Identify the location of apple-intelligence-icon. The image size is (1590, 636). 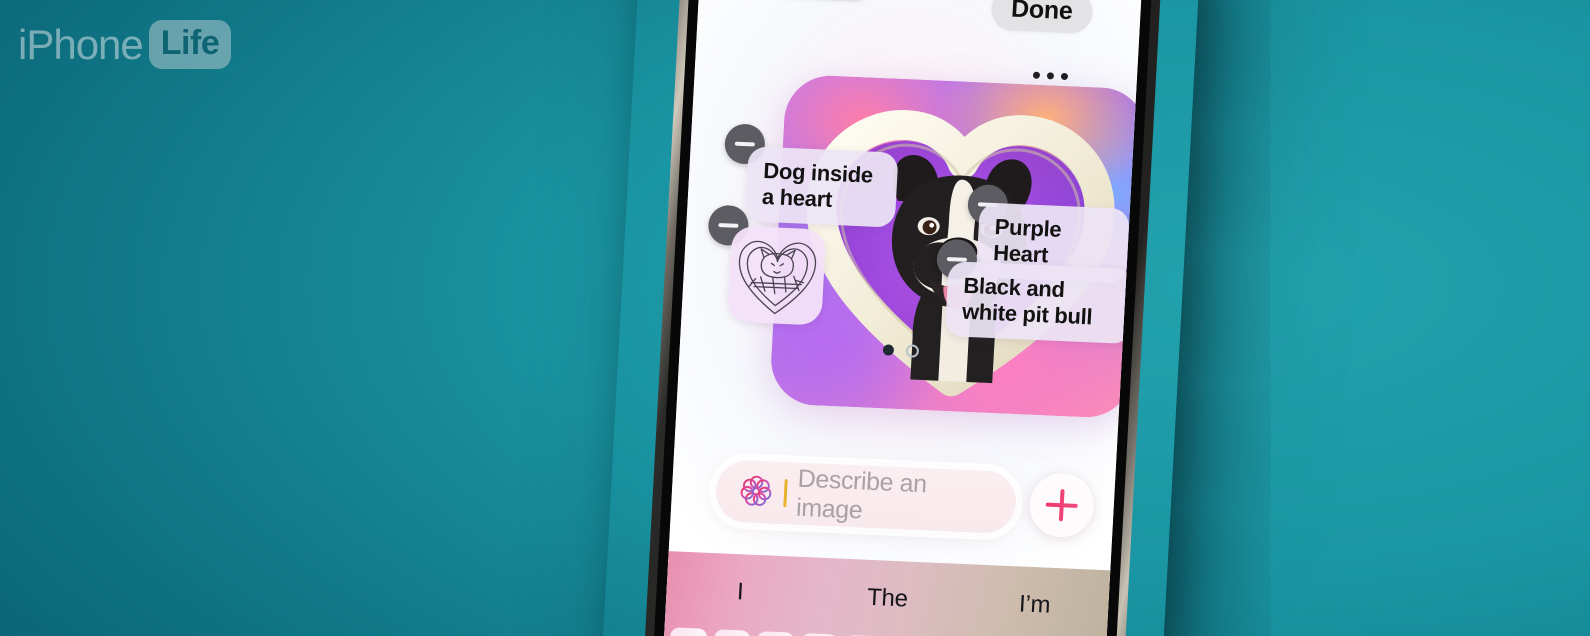
(756, 490).